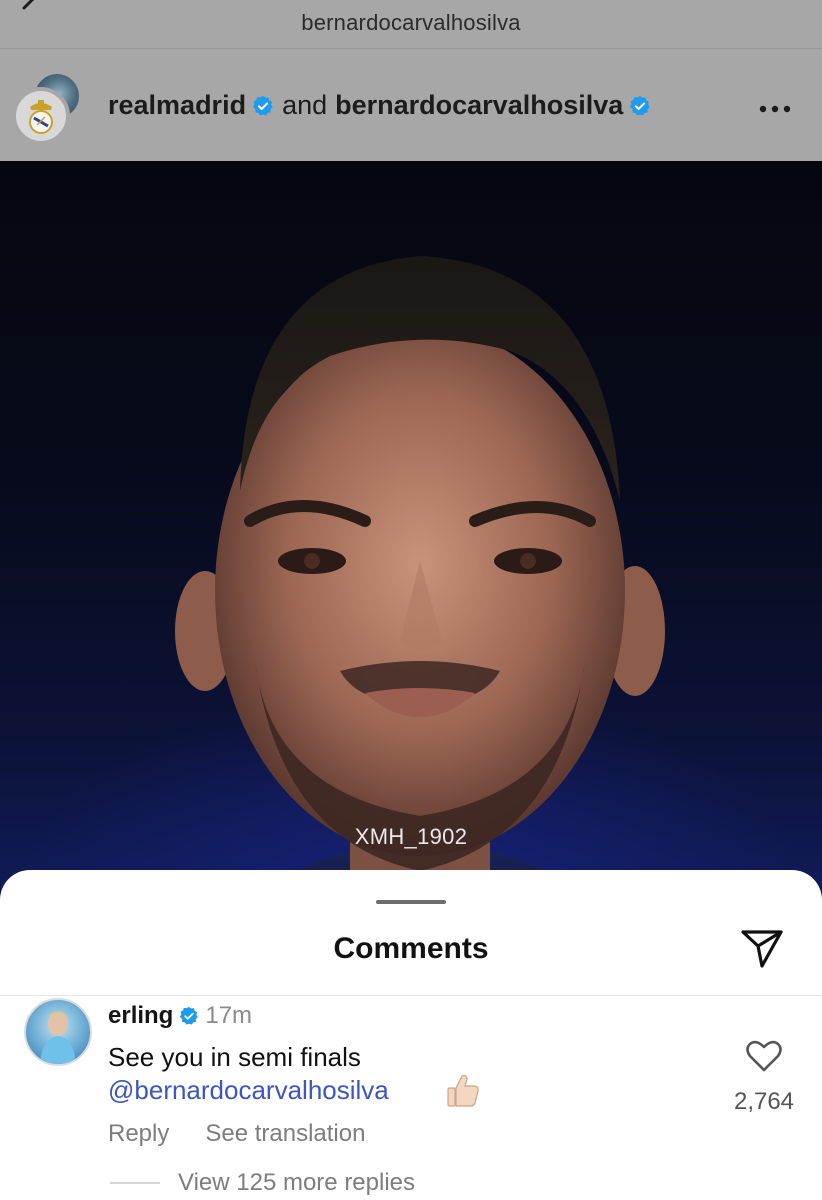 This screenshot has height=1200, width=822. What do you see at coordinates (234, 1057) in the screenshot?
I see `comment-text: See you in semi finals` at bounding box center [234, 1057].